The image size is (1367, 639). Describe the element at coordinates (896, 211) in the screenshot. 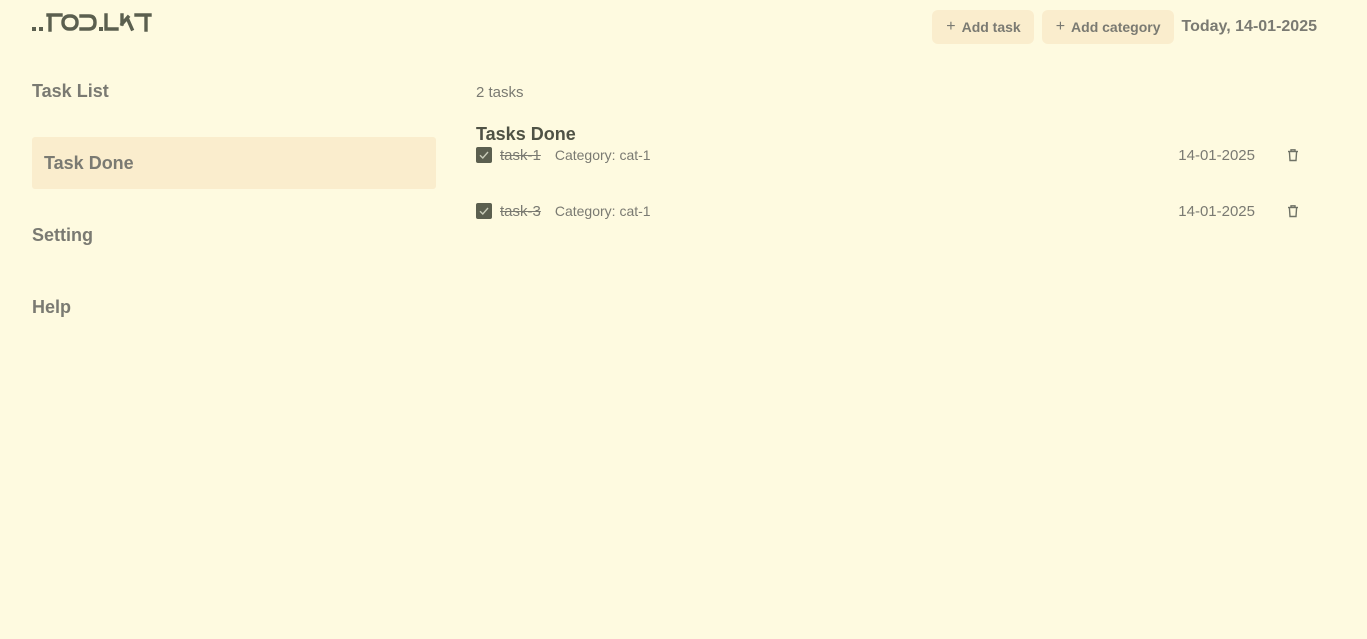

I see `task-row: task-3 Category: cat-1 14-01-2025` at that location.